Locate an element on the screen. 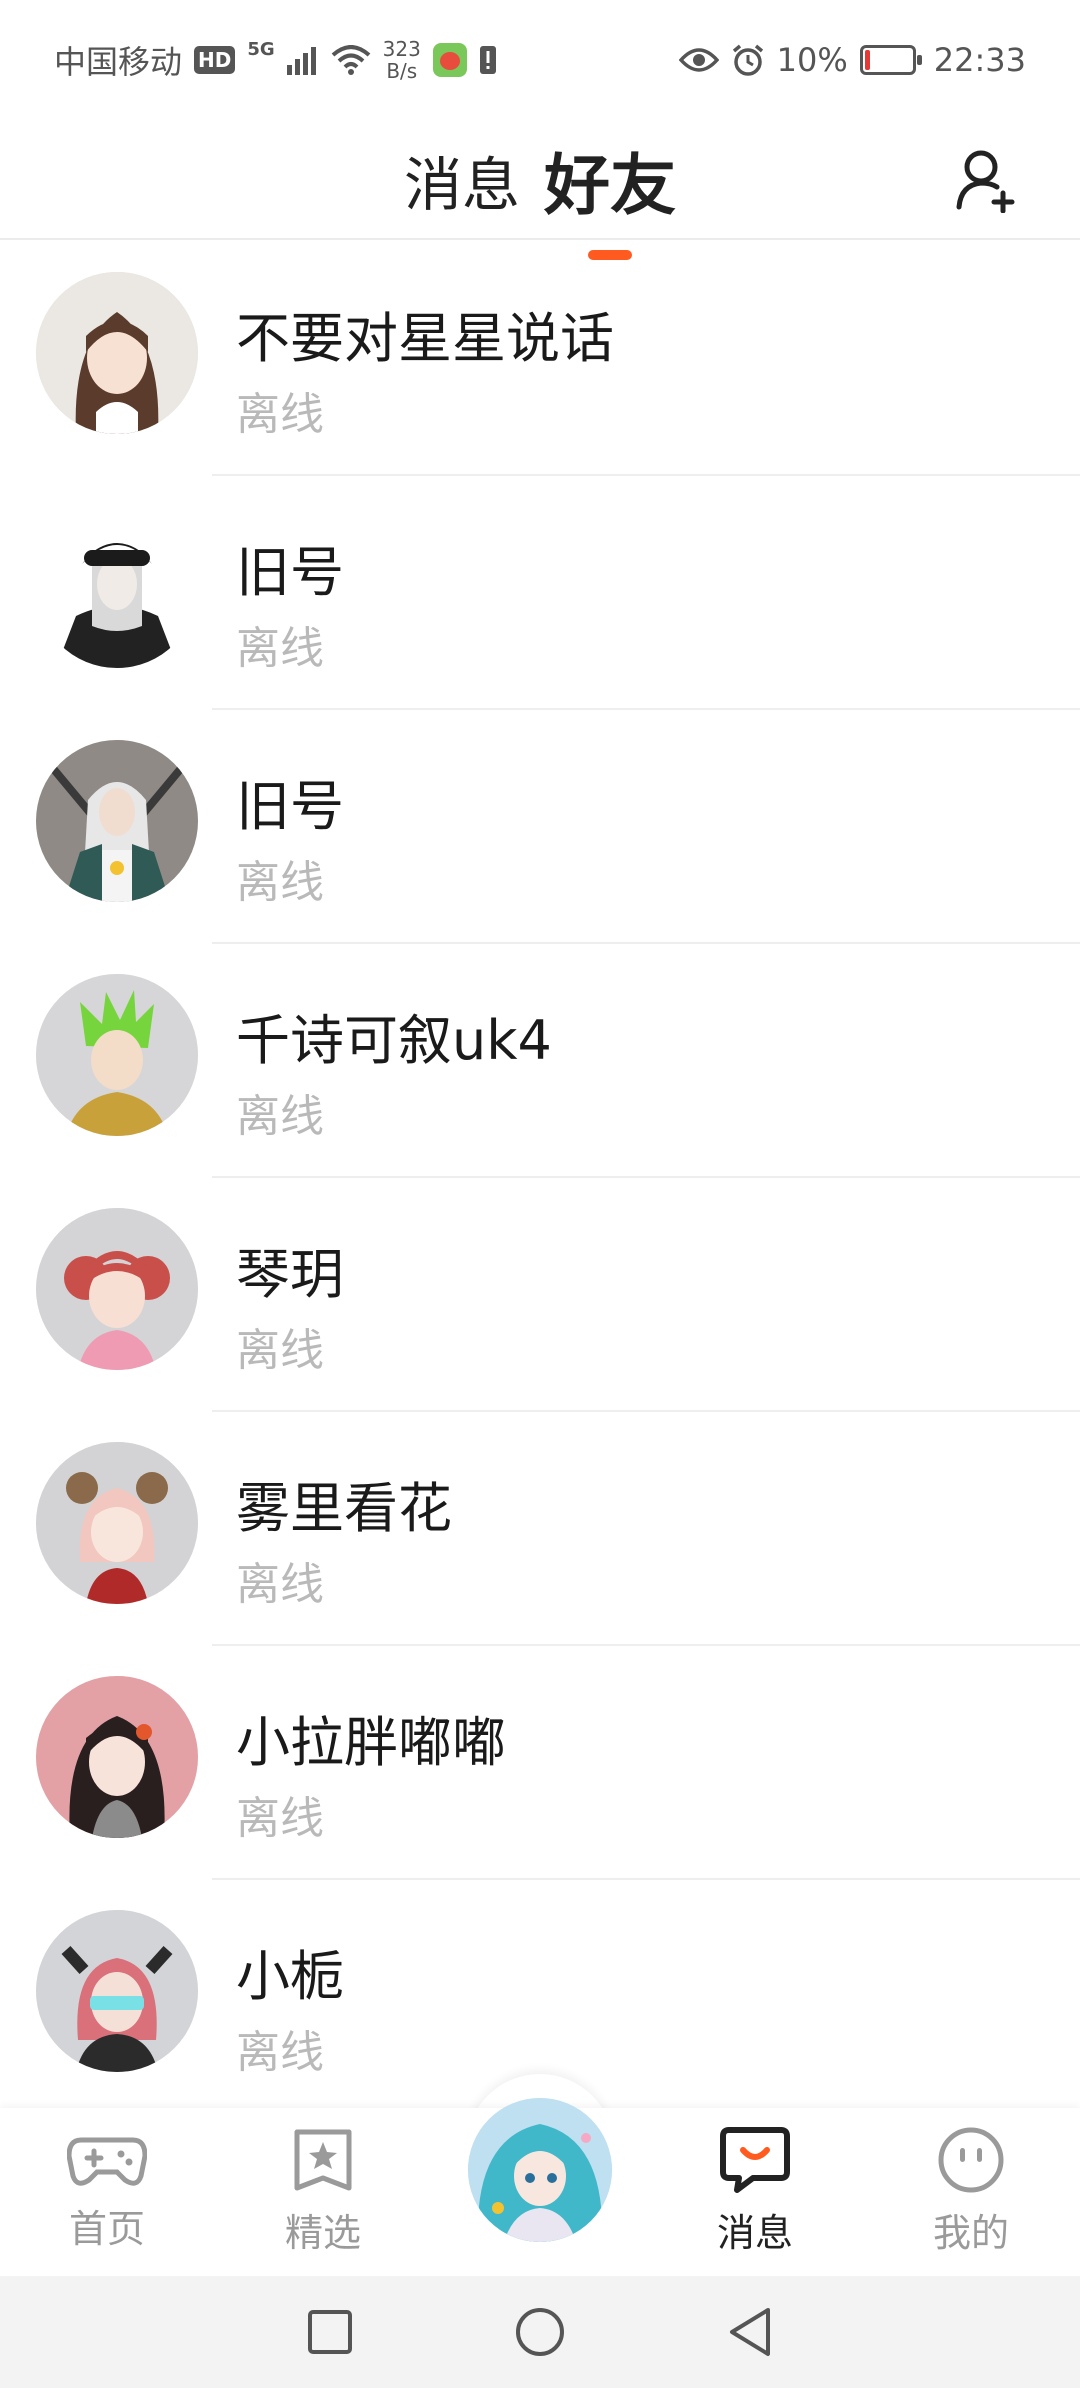  nav-featured: 精选 is located at coordinates (323, 2201).